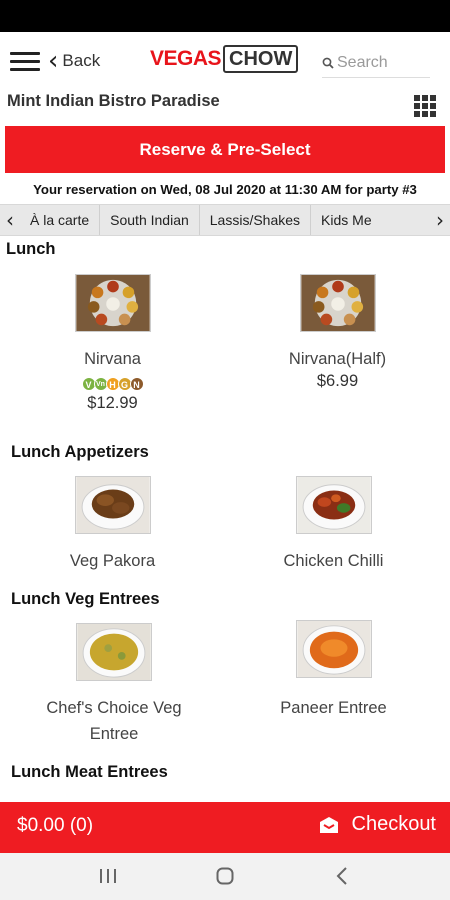 Image resolution: width=450 pixels, height=900 pixels. What do you see at coordinates (112, 343) in the screenshot?
I see `menu-item-nirvana: Nirvana V Vn H G N $12.99` at bounding box center [112, 343].